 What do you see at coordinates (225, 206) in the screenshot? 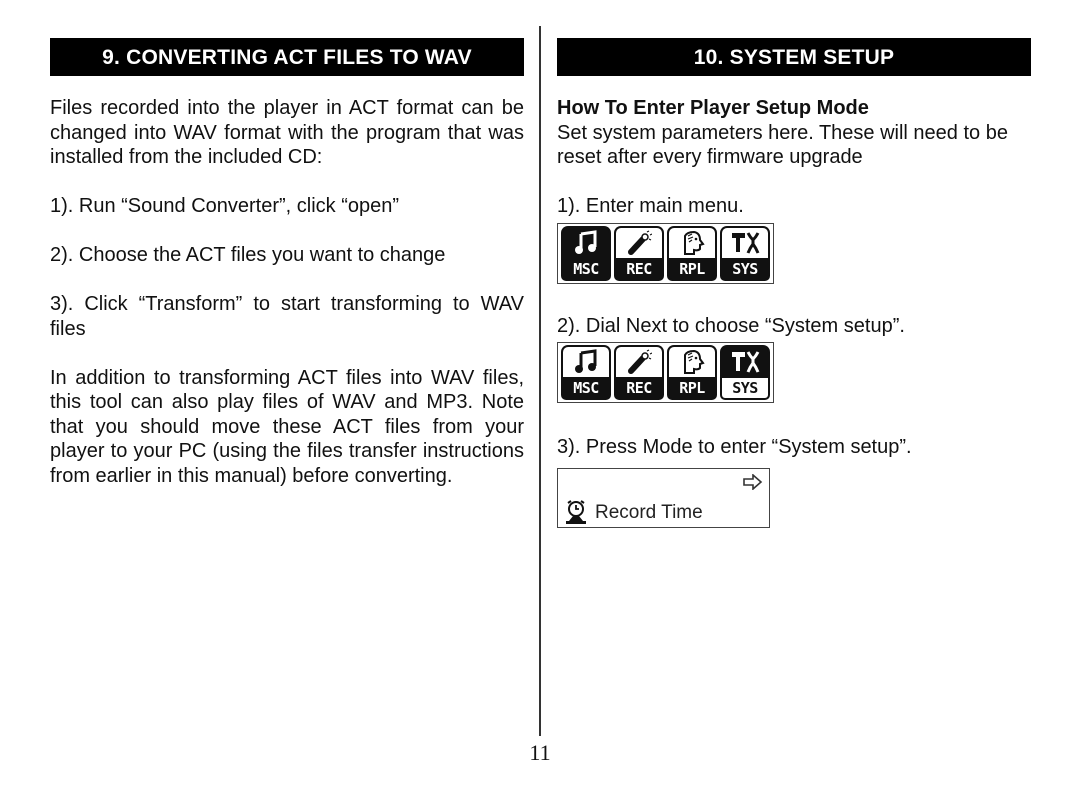
I see `step-1: 1). Run “Sound Converter”, click “open”` at bounding box center [225, 206].